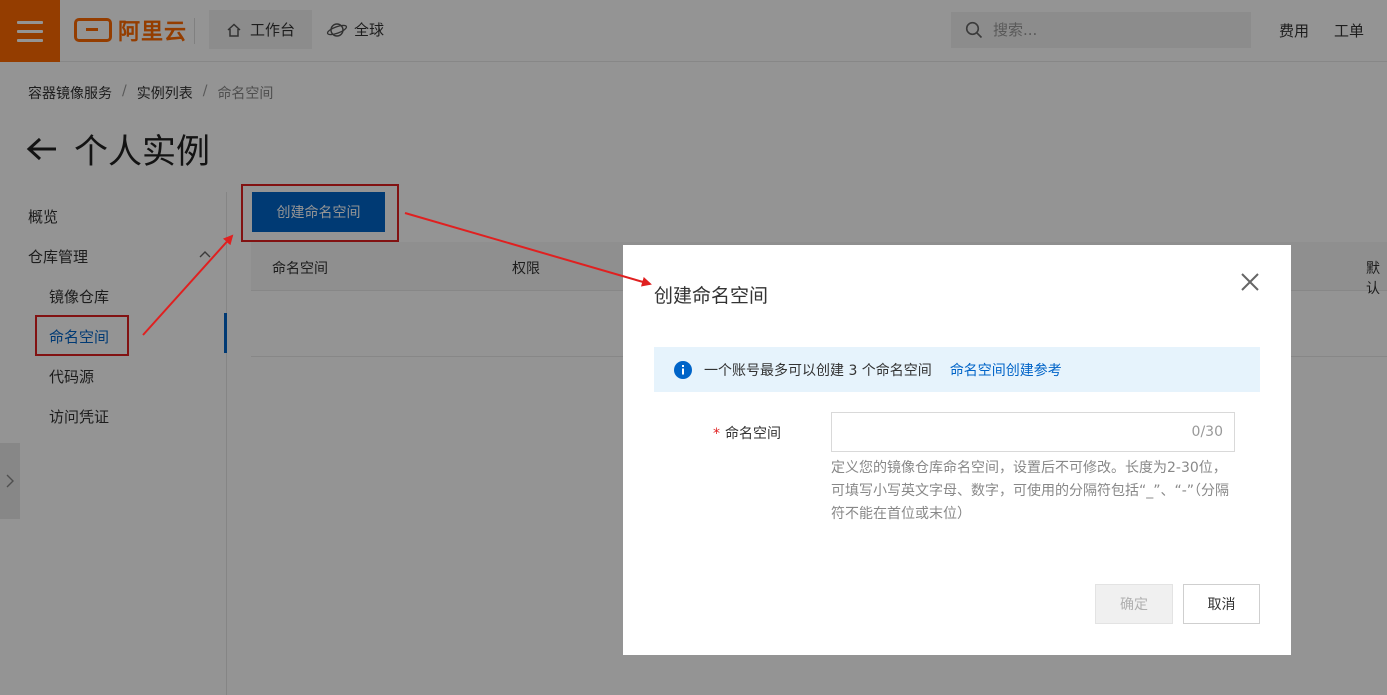 This screenshot has width=1387, height=695. I want to click on confirm-button: 确定, so click(1134, 604).